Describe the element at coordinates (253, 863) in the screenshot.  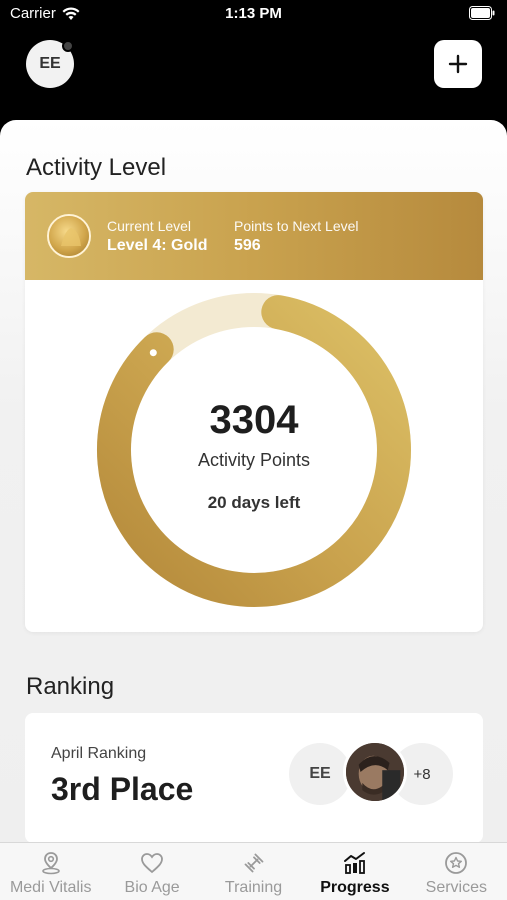
I see `dumbbell-icon` at that location.